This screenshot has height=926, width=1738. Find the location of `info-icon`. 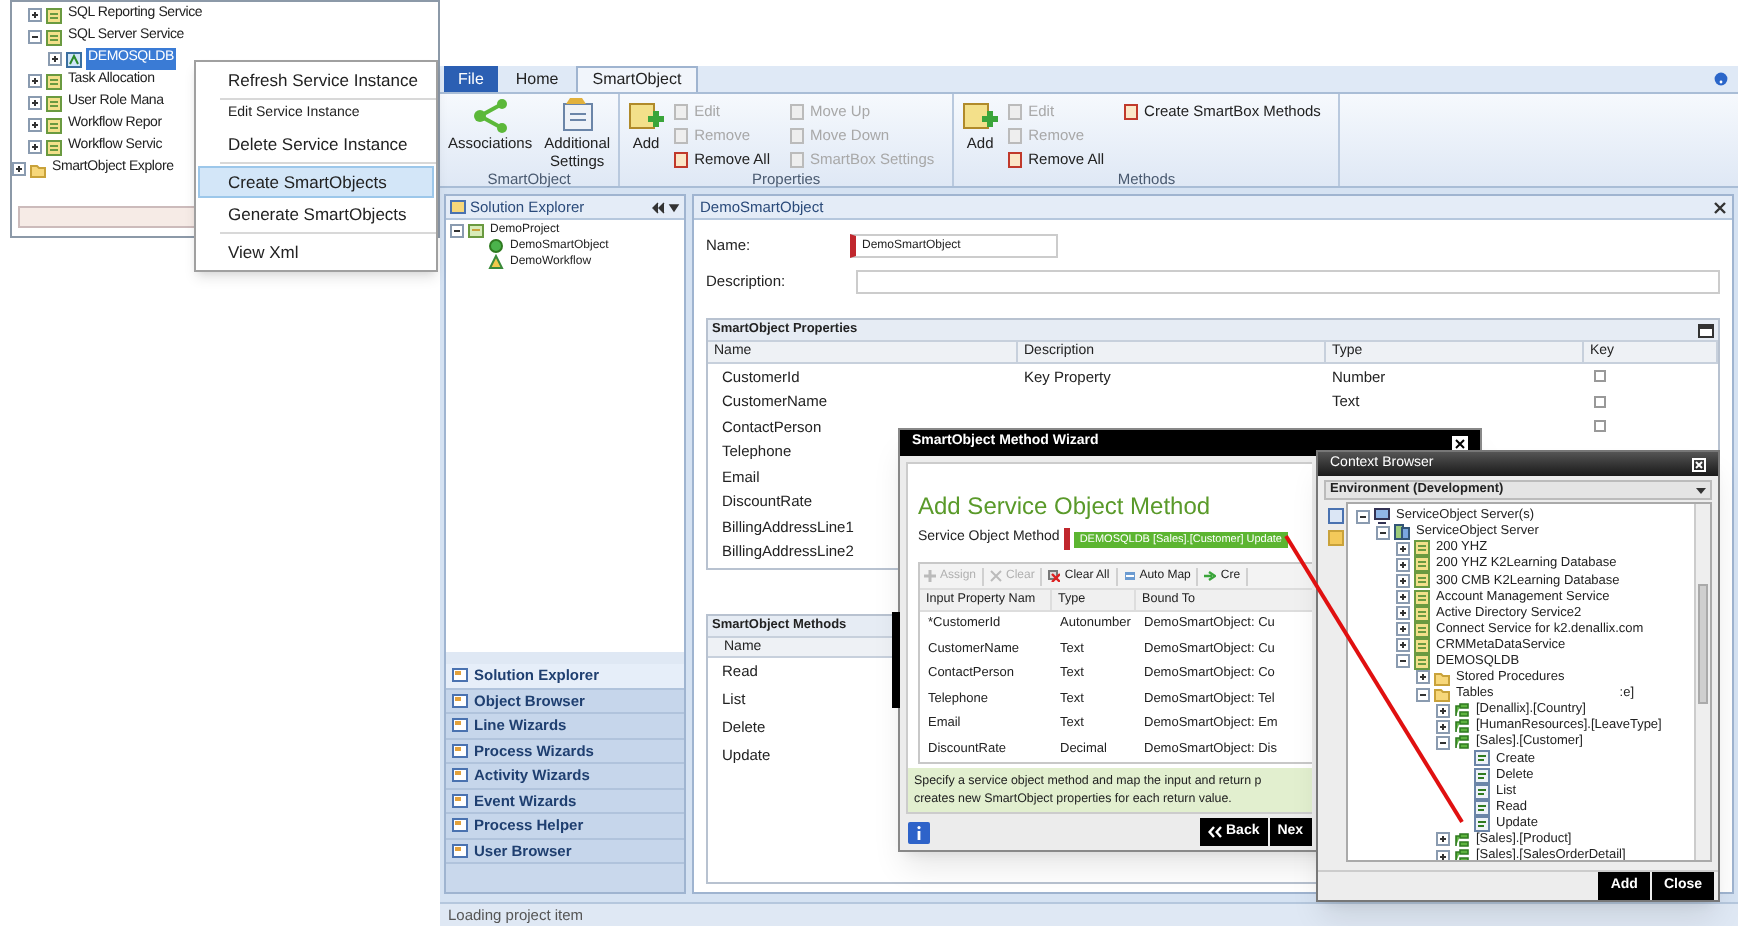

info-icon is located at coordinates (919, 832).